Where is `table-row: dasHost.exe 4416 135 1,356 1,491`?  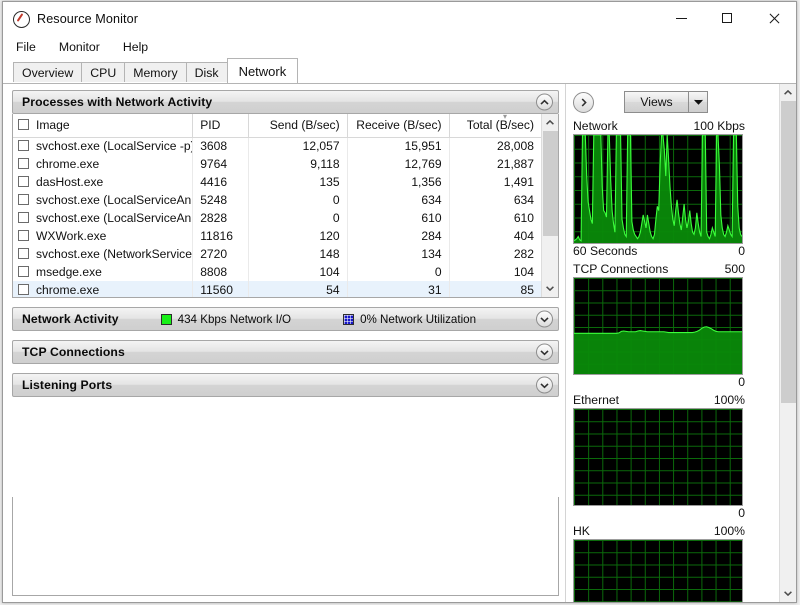 table-row: dasHost.exe 4416 135 1,356 1,491 is located at coordinates (277, 182).